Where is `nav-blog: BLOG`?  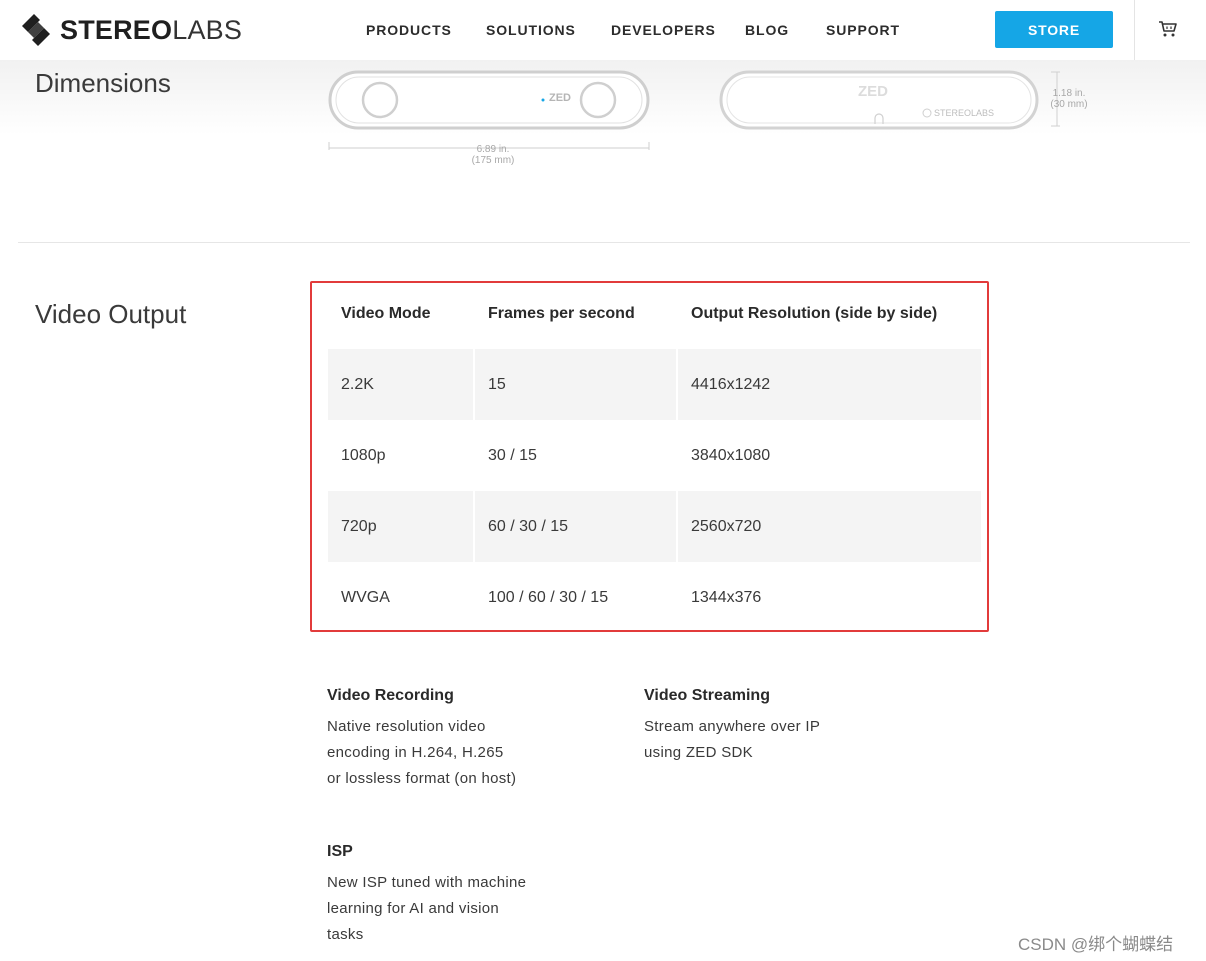
nav-blog: BLOG is located at coordinates (767, 30).